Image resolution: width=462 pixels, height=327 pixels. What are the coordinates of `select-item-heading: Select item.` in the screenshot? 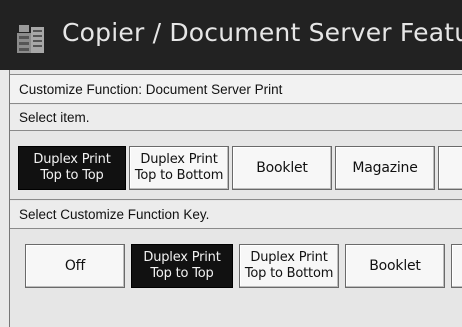 It's located at (236, 118).